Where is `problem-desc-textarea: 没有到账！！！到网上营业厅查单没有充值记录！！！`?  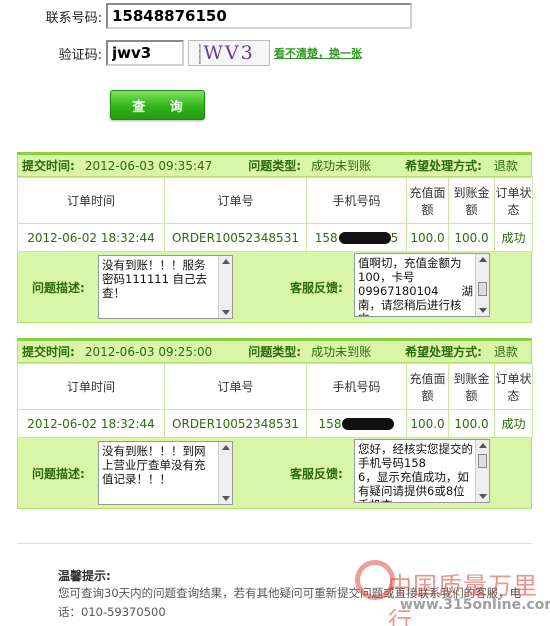 problem-desc-textarea: 没有到账！！！到网上营业厅查单没有充值记录！！！ is located at coordinates (165, 473).